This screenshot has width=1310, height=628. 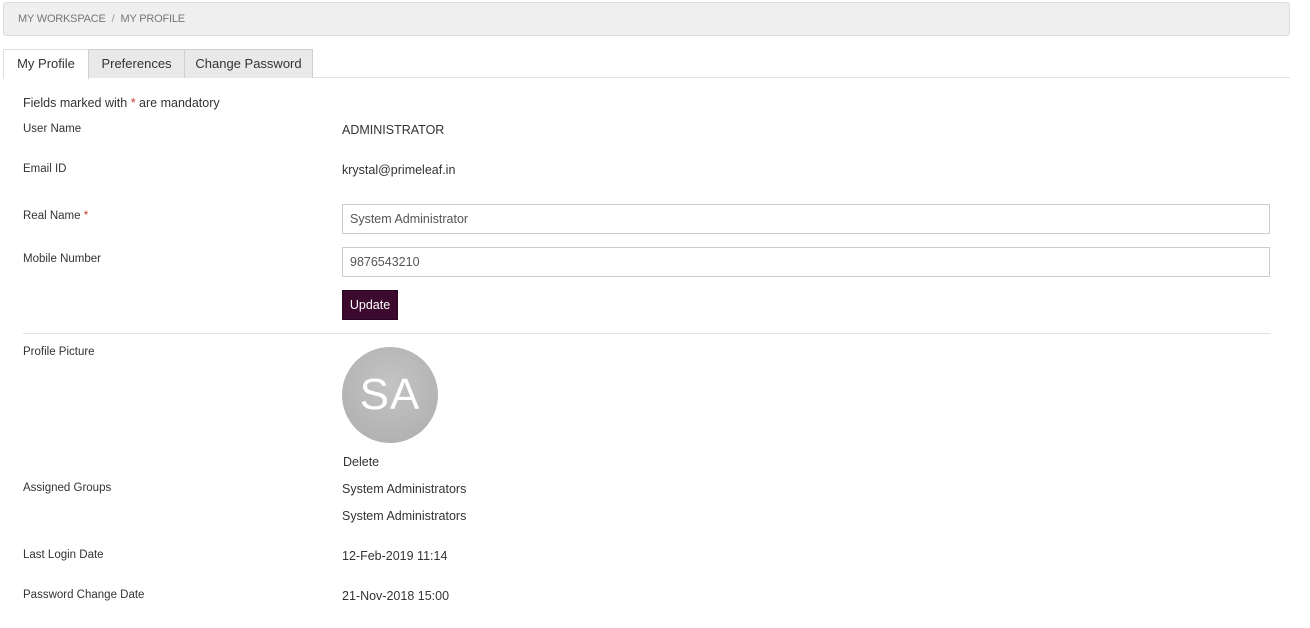 I want to click on mobile-number-label: Mobile Number, so click(x=62, y=259).